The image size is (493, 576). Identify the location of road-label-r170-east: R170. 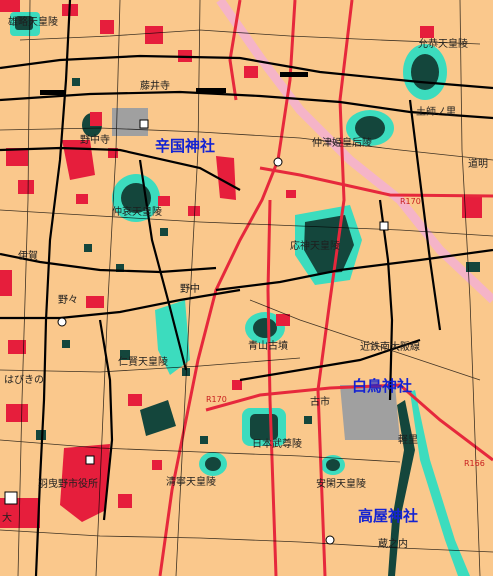
(410, 201).